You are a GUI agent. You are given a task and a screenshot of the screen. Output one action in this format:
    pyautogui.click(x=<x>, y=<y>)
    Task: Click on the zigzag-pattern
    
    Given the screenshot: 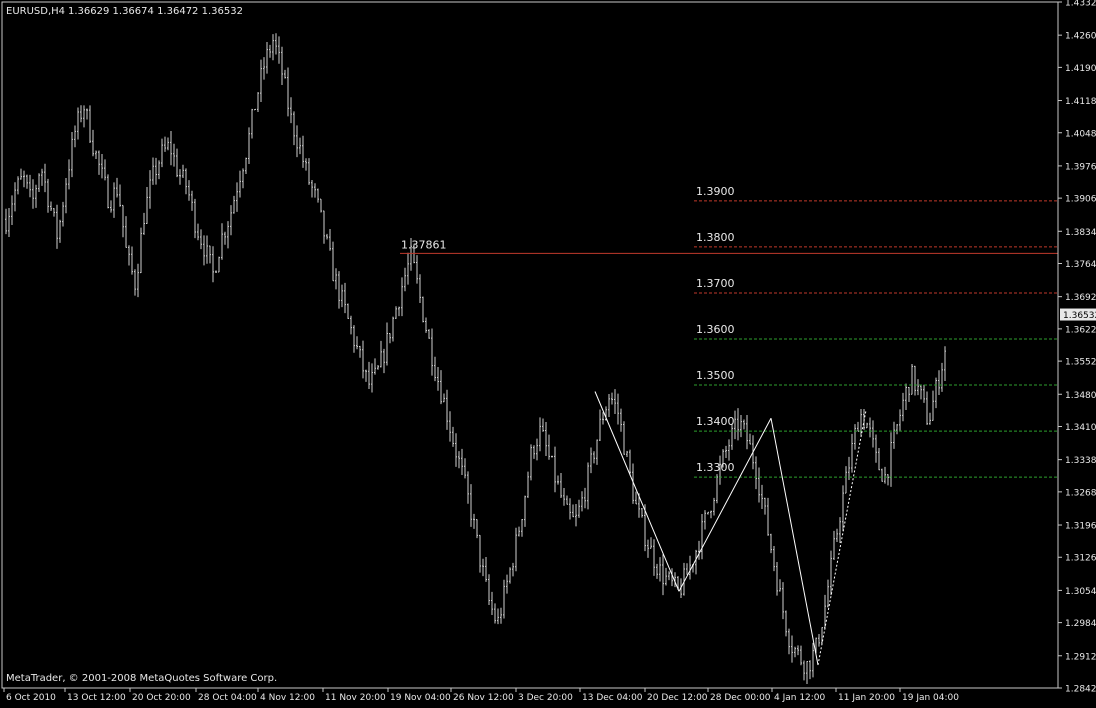 What is the action you would take?
    pyautogui.click(x=730, y=528)
    